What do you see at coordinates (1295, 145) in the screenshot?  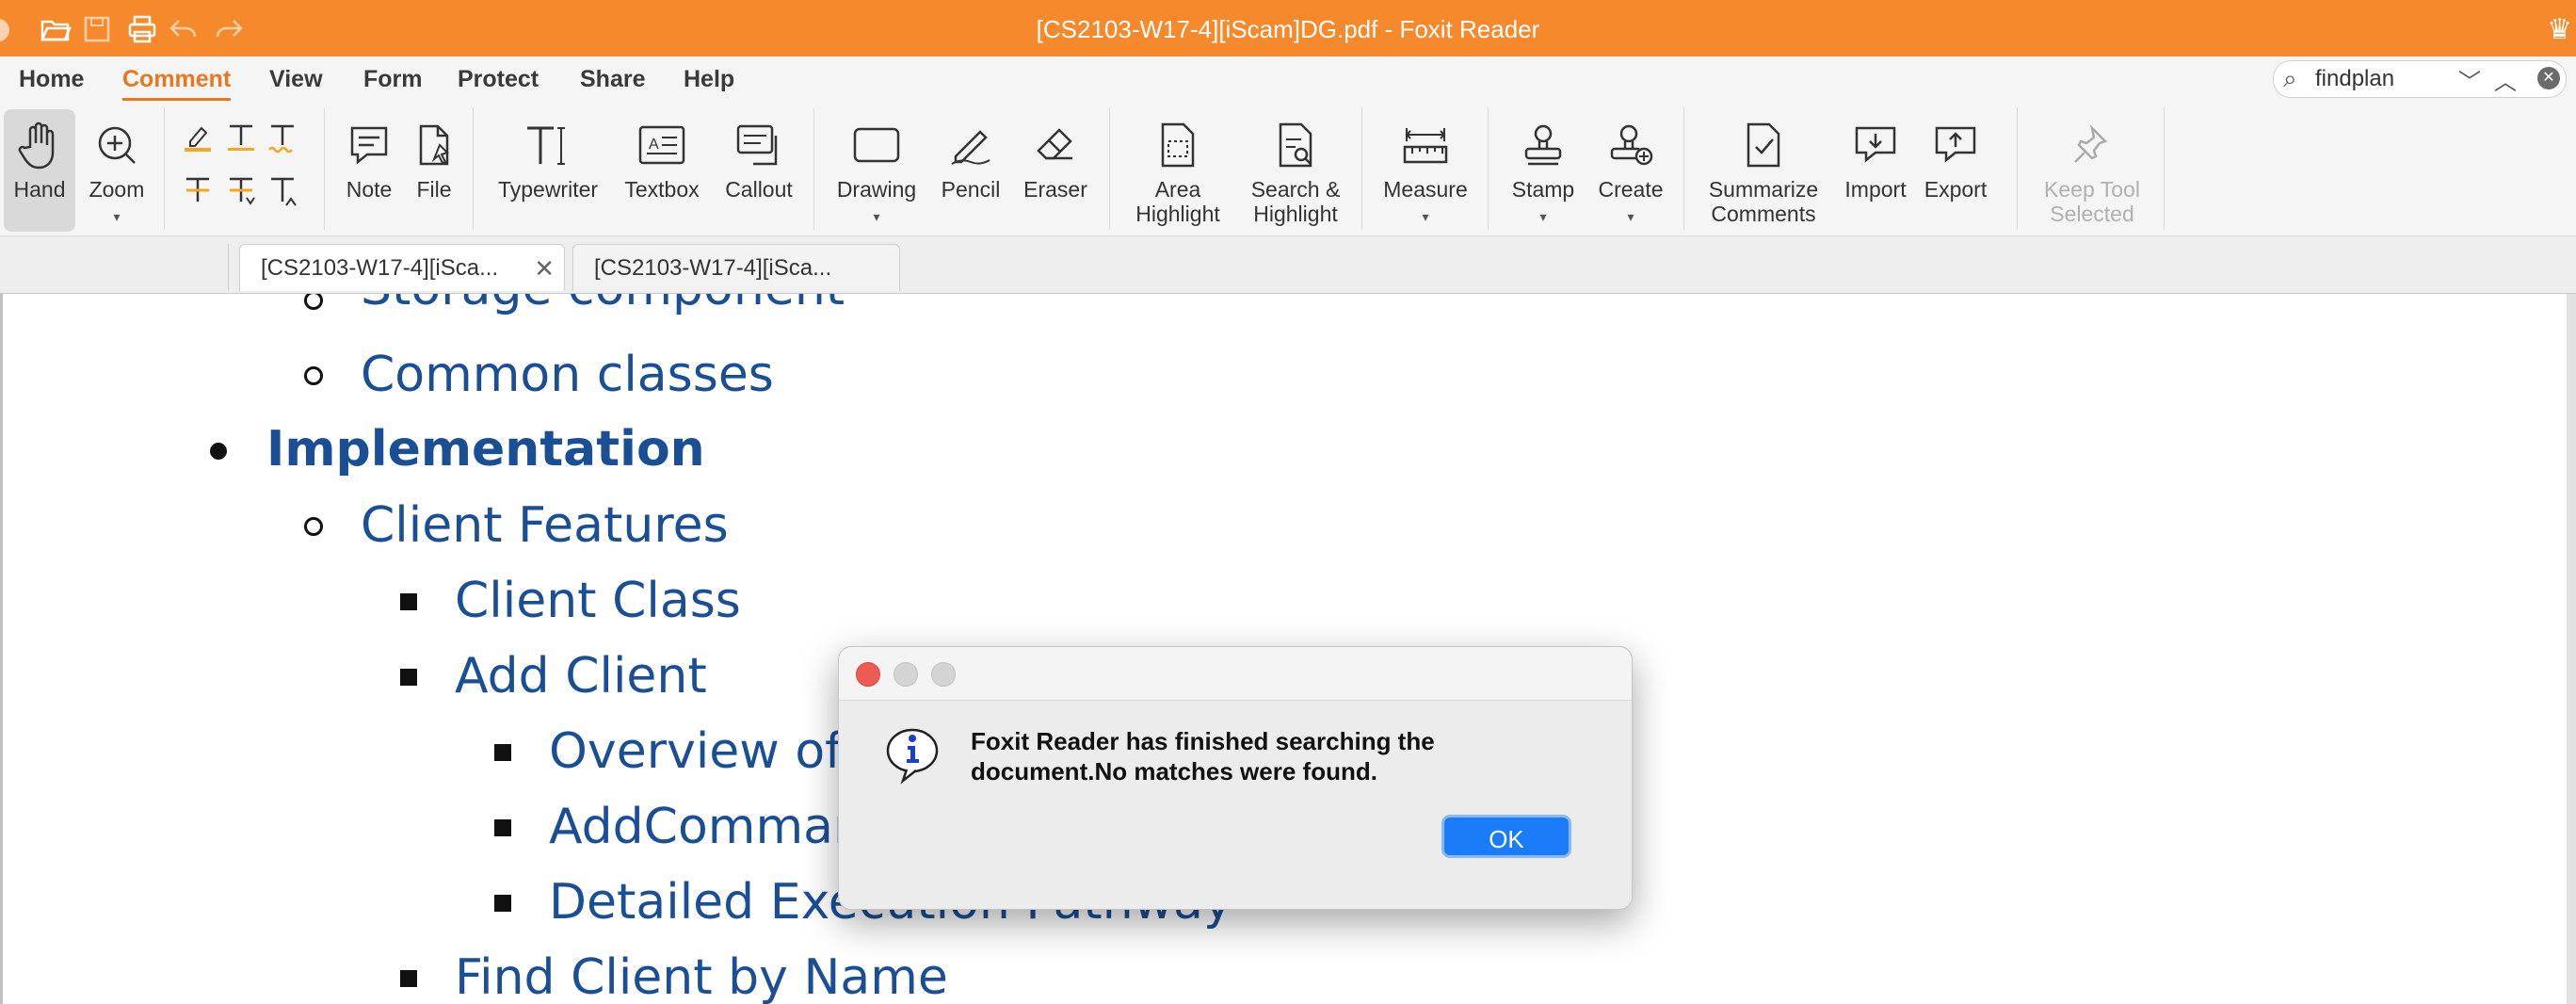 I see `search-highlight-icon` at bounding box center [1295, 145].